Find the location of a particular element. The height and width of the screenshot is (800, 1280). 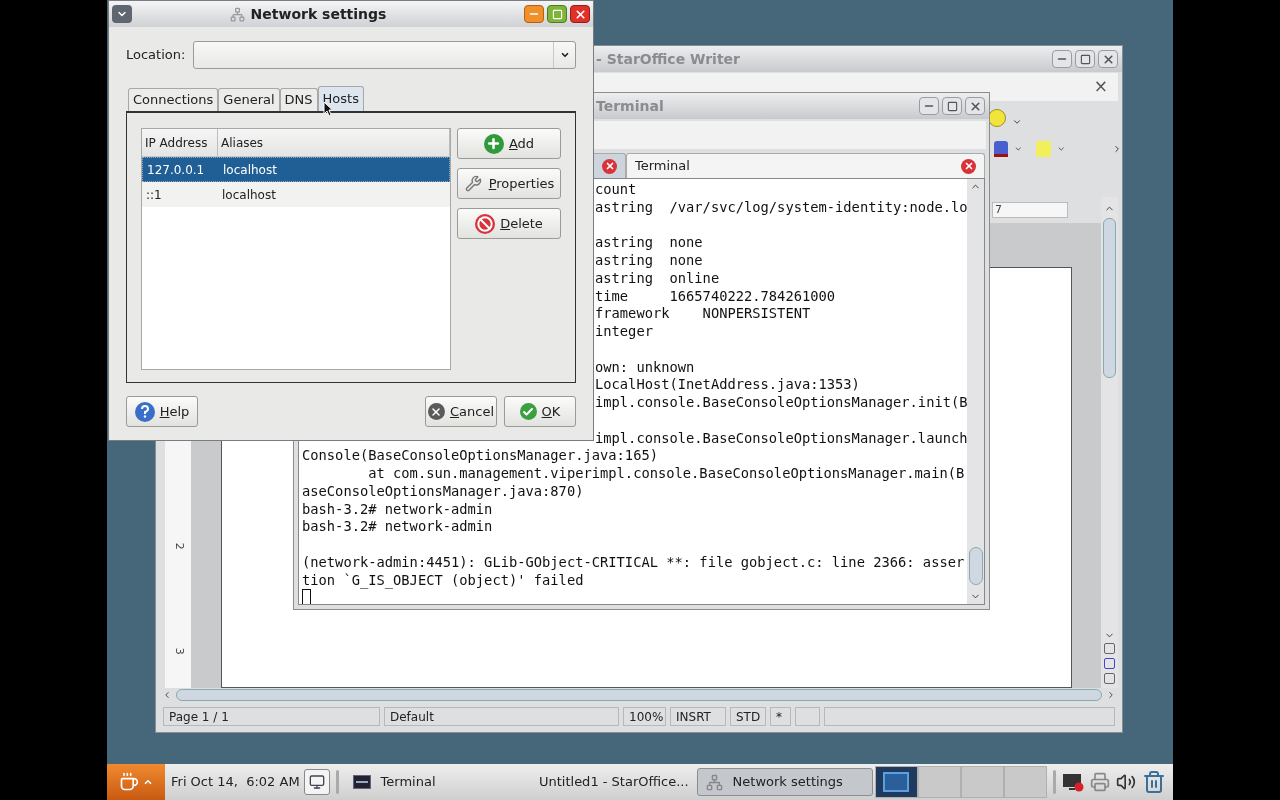

terminal-line: tion `G_IS_OBJECT (object)' failed is located at coordinates (443, 580).